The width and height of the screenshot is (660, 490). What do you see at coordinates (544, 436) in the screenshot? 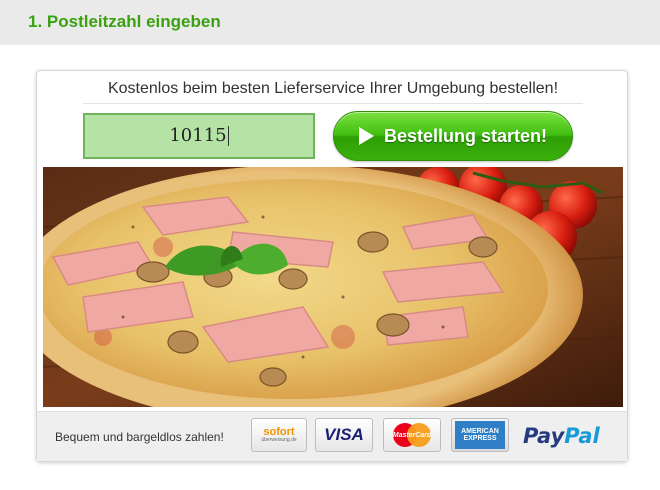
I see `paypal-part1: Pay` at bounding box center [544, 436].